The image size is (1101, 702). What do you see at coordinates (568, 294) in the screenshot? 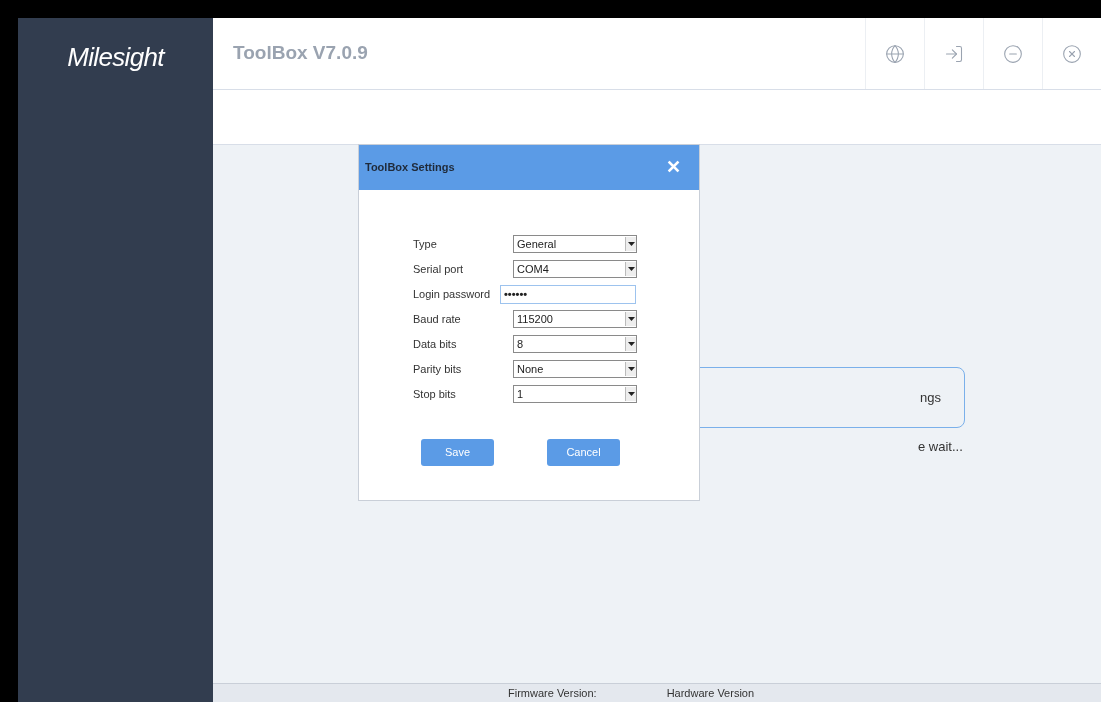
I see `password-field: ••••••` at bounding box center [568, 294].